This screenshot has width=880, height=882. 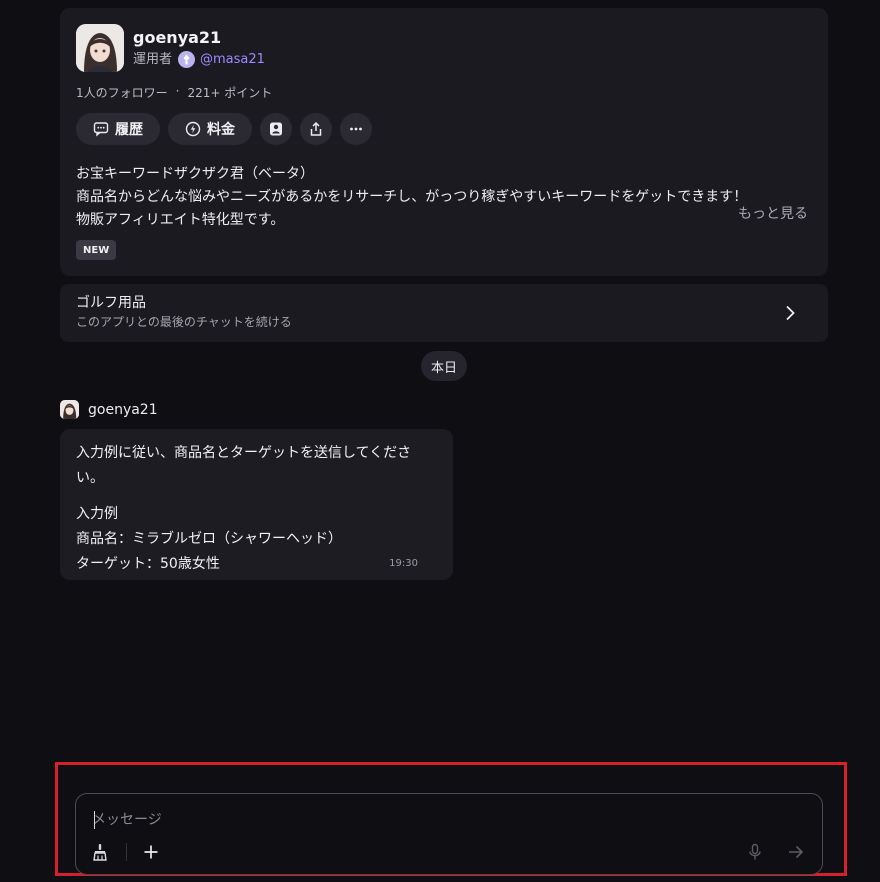 What do you see at coordinates (444, 366) in the screenshot?
I see `date-separator: 本日` at bounding box center [444, 366].